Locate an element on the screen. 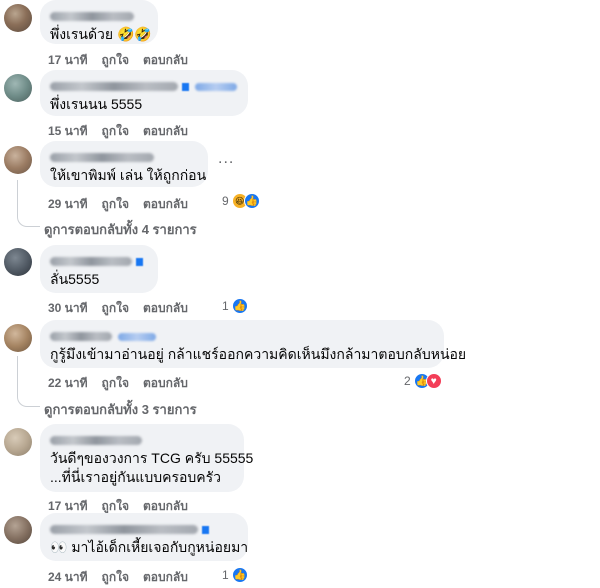 Image resolution: width=600 pixels, height=588 pixels. comment-bubble: 👀 มาไอ้เด็กเหี้ยเจอกับกูหน่อยมา is located at coordinates (144, 537).